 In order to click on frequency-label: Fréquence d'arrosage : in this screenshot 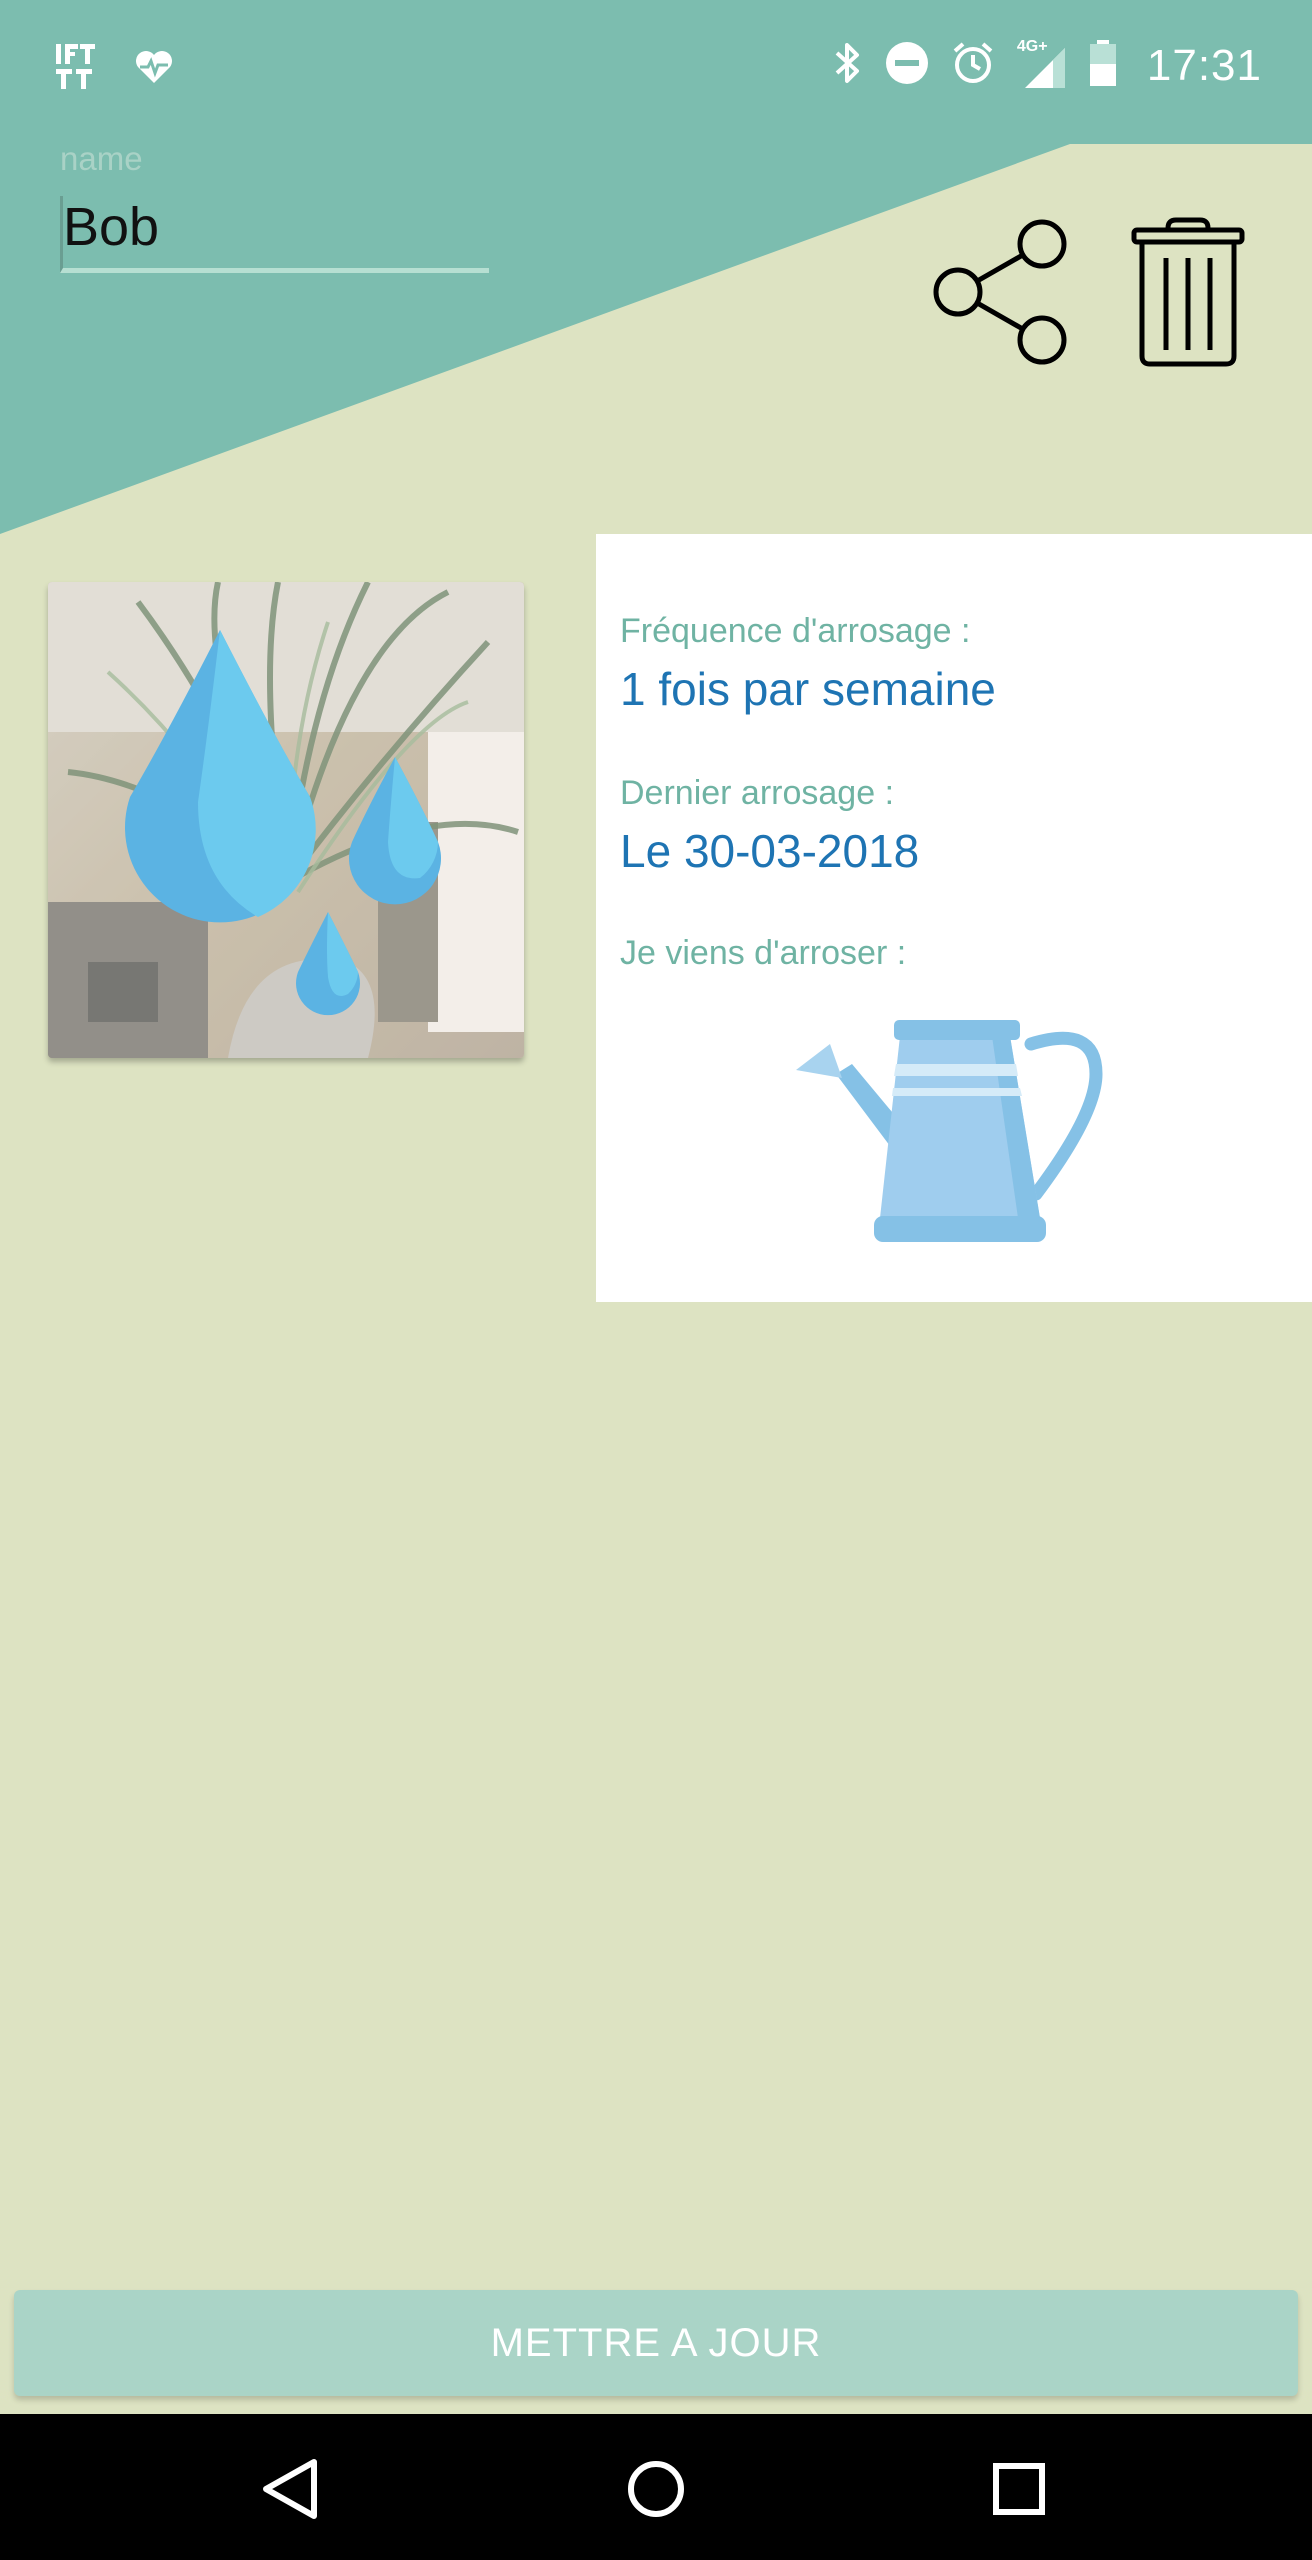, I will do `click(795, 631)`.